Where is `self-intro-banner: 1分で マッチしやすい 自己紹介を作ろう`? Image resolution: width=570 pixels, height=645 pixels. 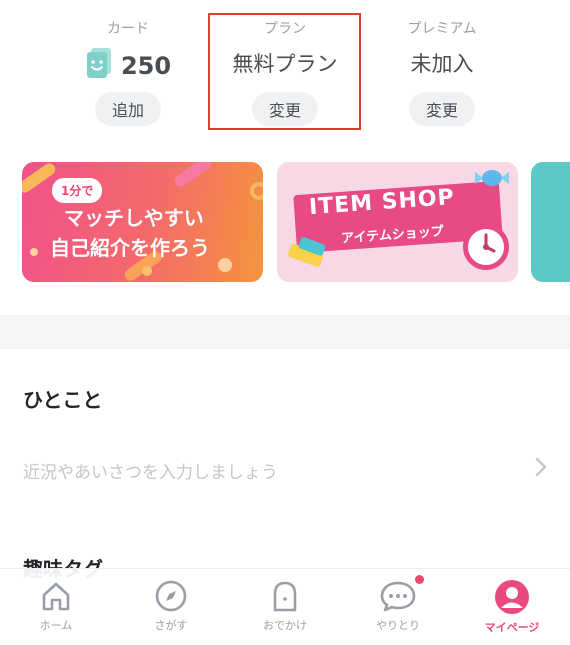
self-intro-banner: 1分で マッチしやすい 自己紹介を作ろう is located at coordinates (142, 222).